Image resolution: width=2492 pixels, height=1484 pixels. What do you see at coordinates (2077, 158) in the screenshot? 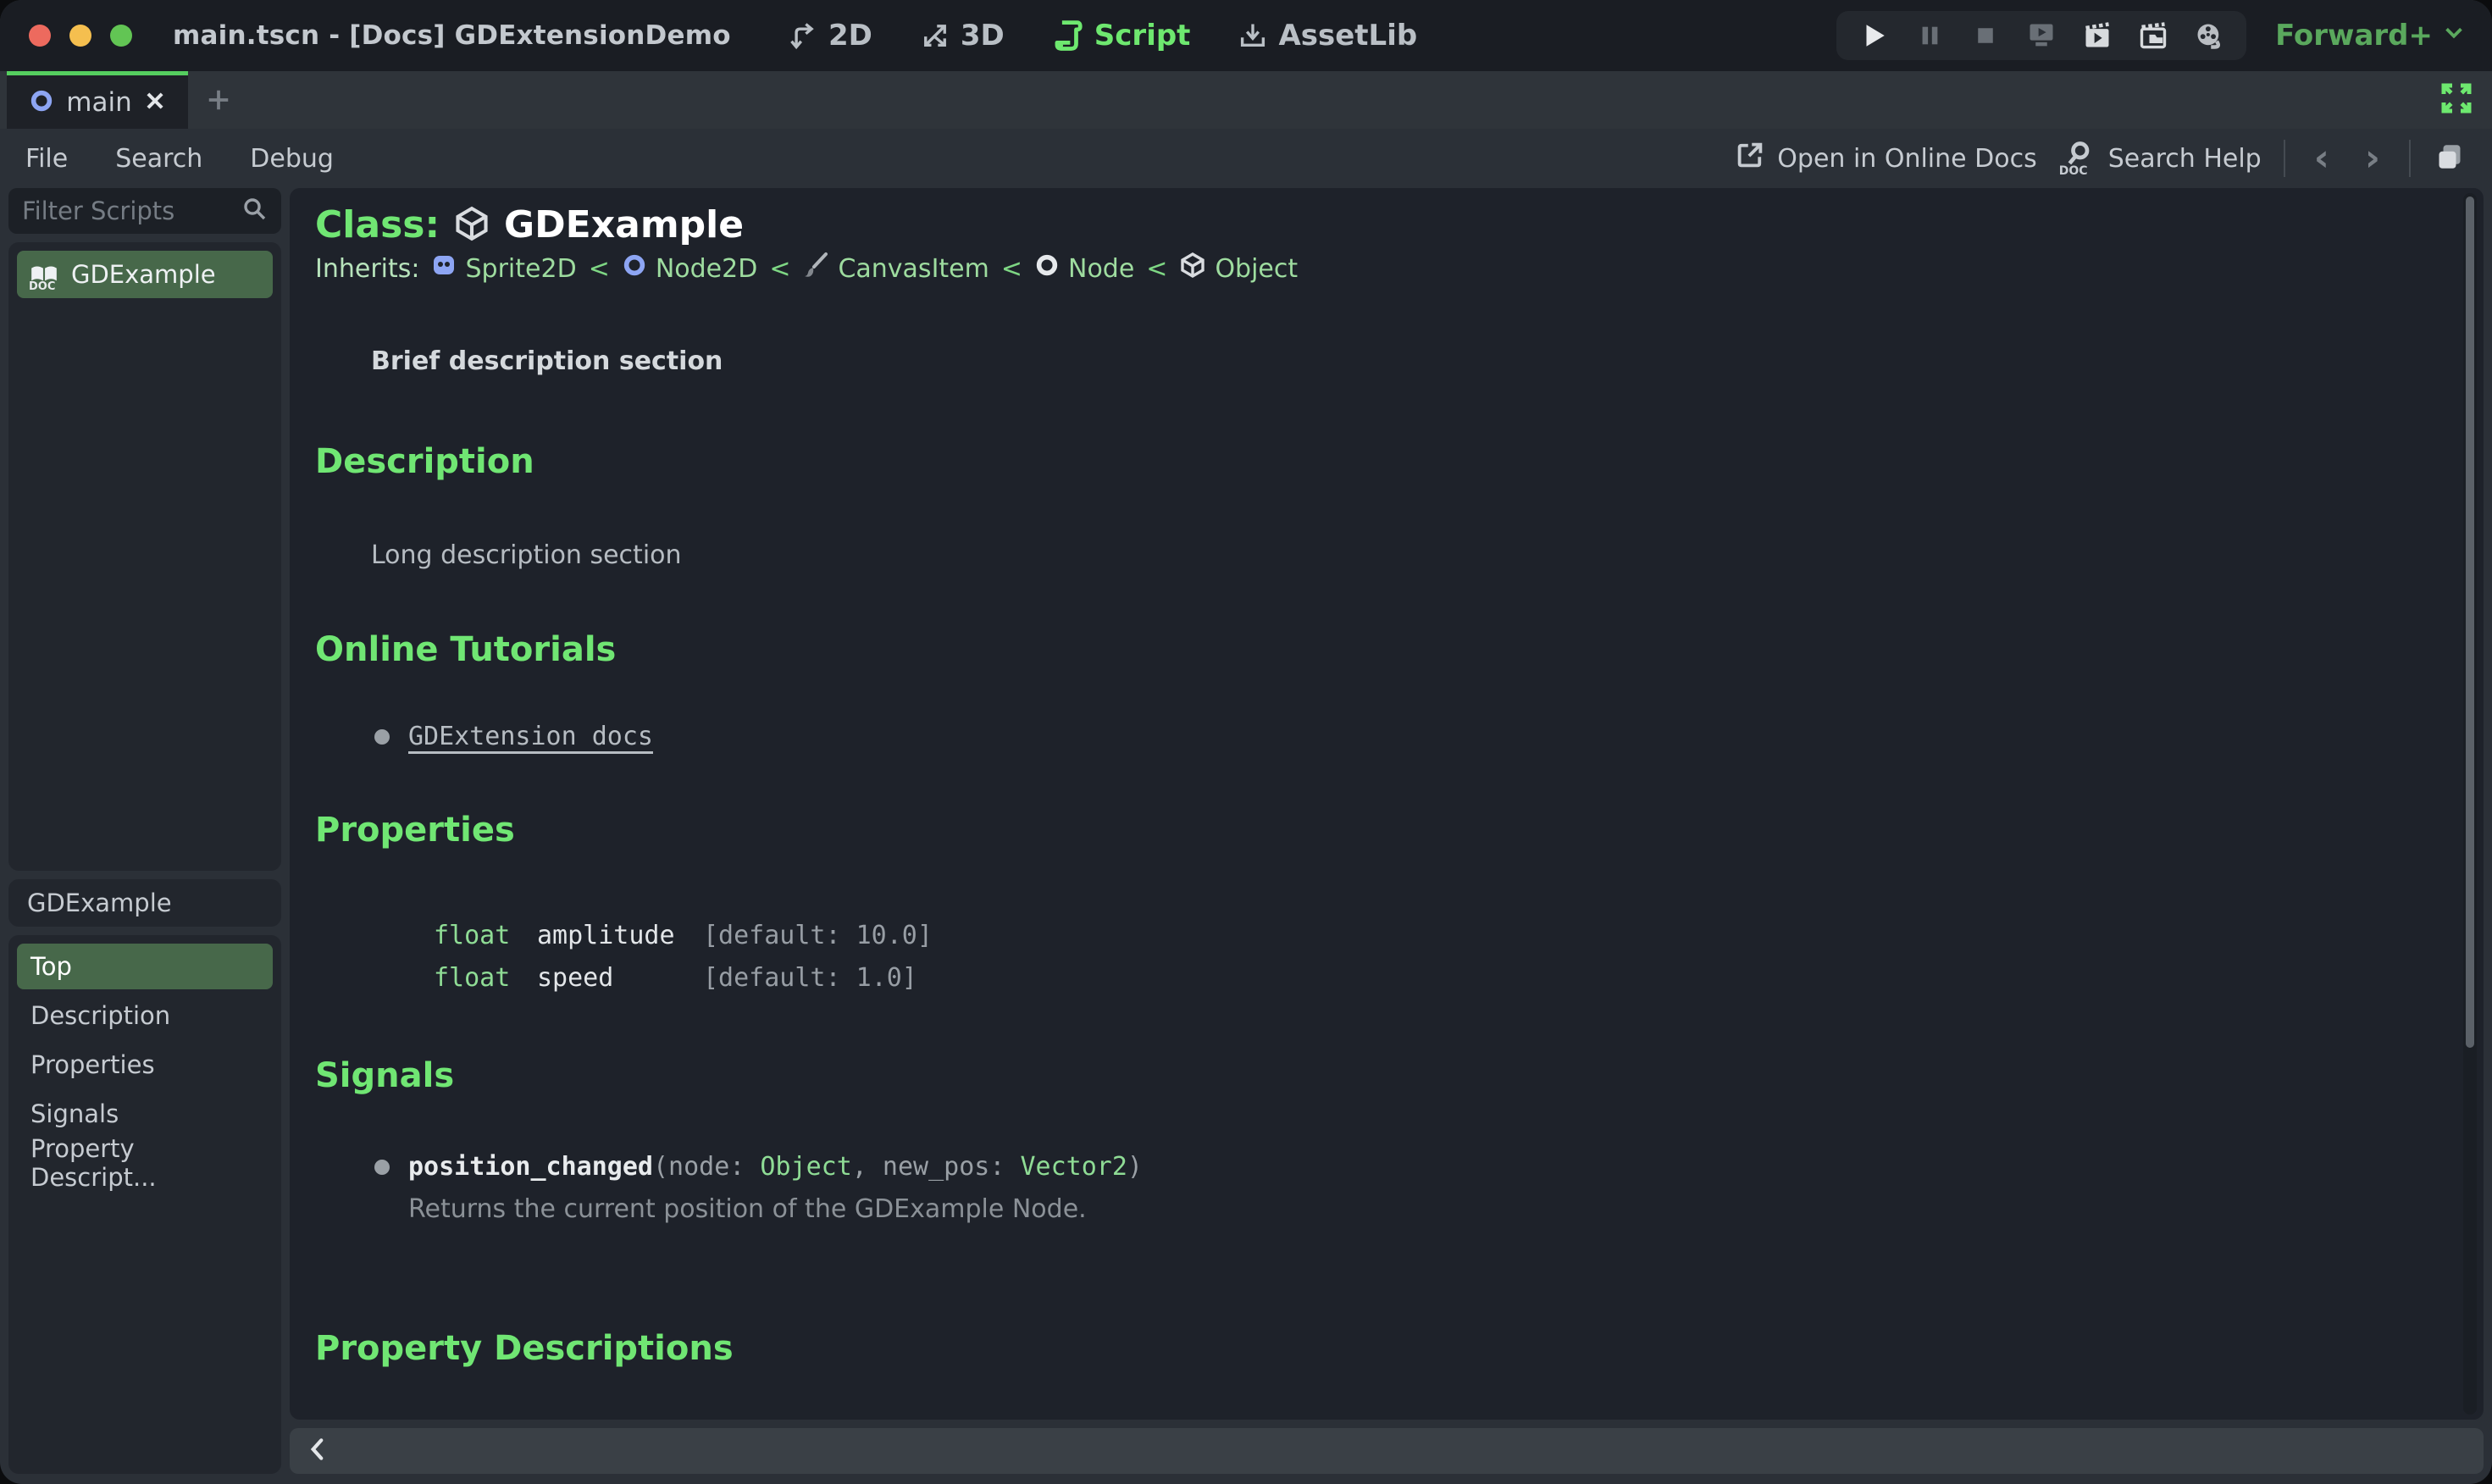
I see `search-help-icon: DOC` at bounding box center [2077, 158].